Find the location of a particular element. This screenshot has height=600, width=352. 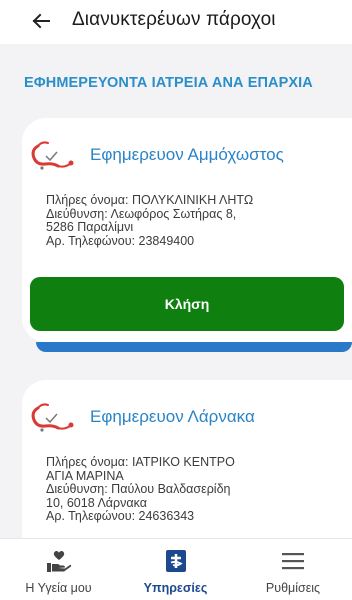

provider-phone: Αρ. Τηλεφώνου: 23849400 is located at coordinates (120, 240).